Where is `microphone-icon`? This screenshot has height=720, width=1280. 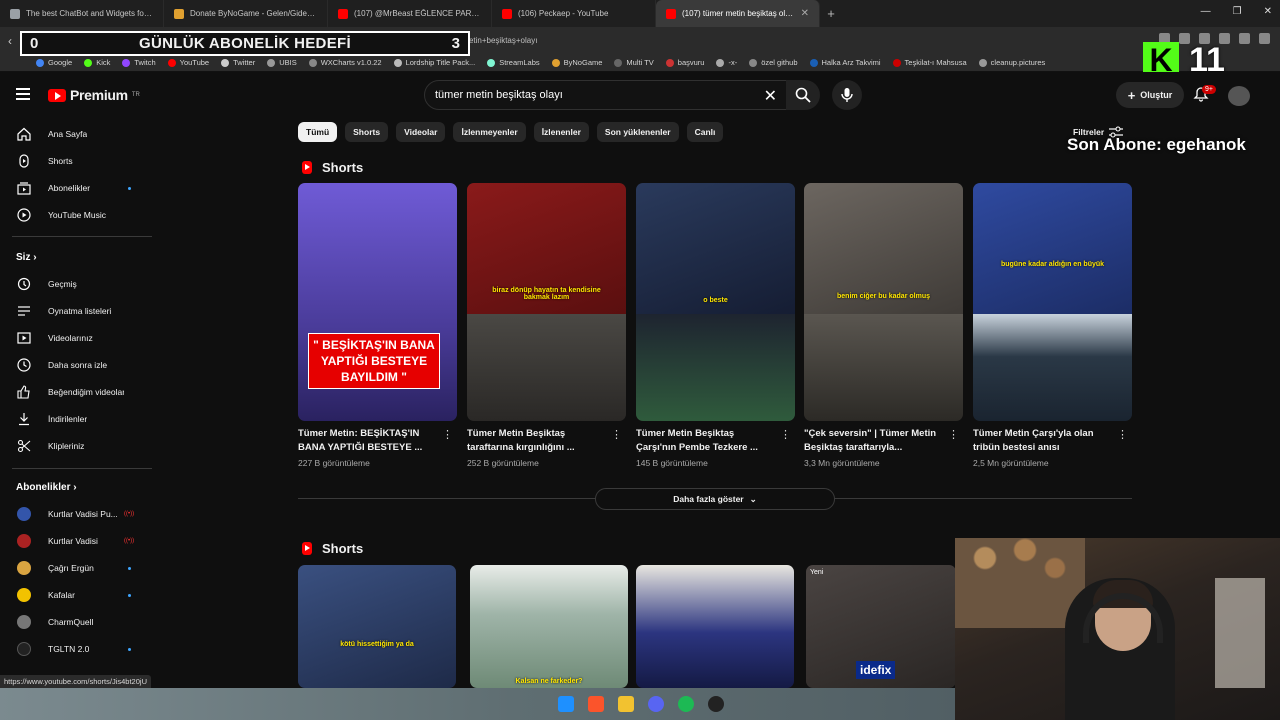 microphone-icon is located at coordinates (847, 95).